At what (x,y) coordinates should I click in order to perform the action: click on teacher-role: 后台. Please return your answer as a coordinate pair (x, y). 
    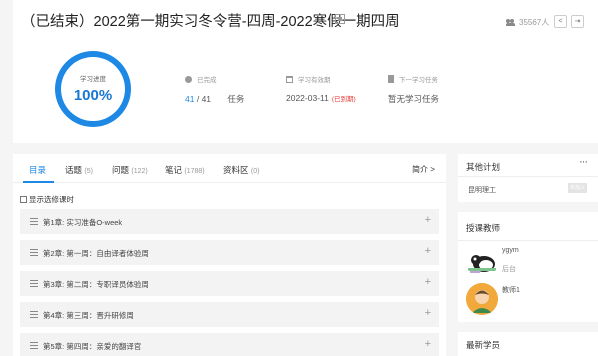
    Looking at the image, I should click on (509, 269).